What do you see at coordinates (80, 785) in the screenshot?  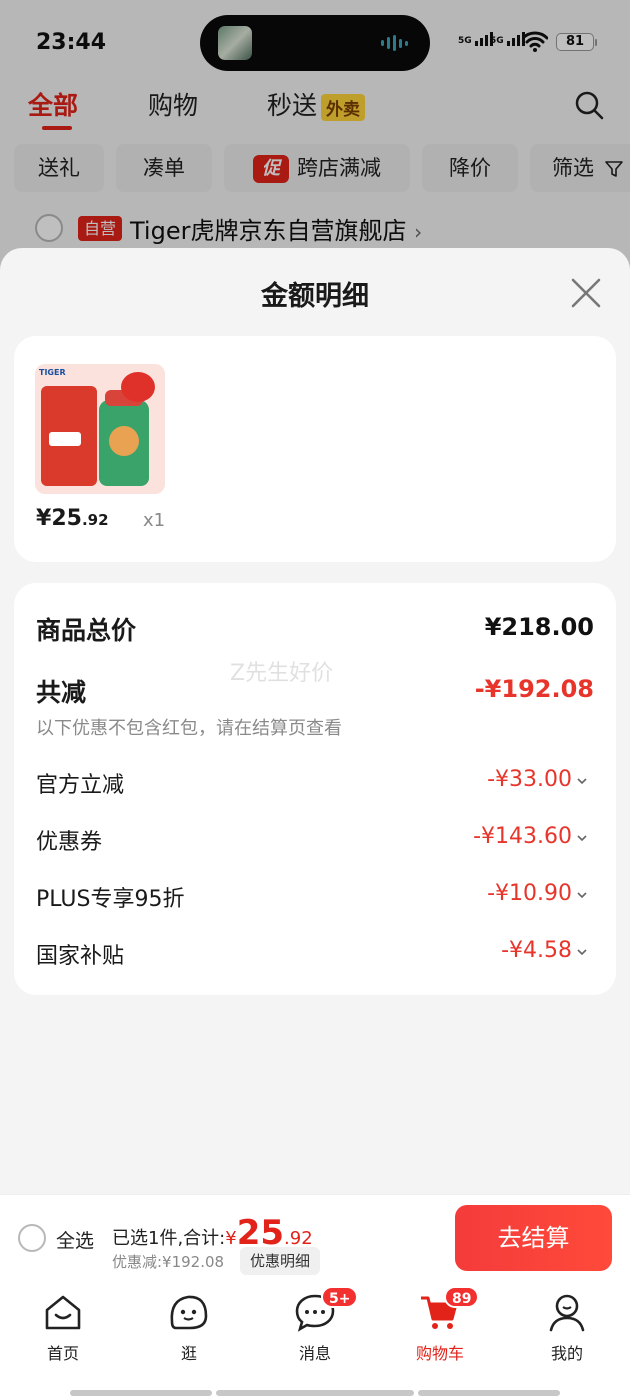 I see `discount-item-label: 官方立减` at bounding box center [80, 785].